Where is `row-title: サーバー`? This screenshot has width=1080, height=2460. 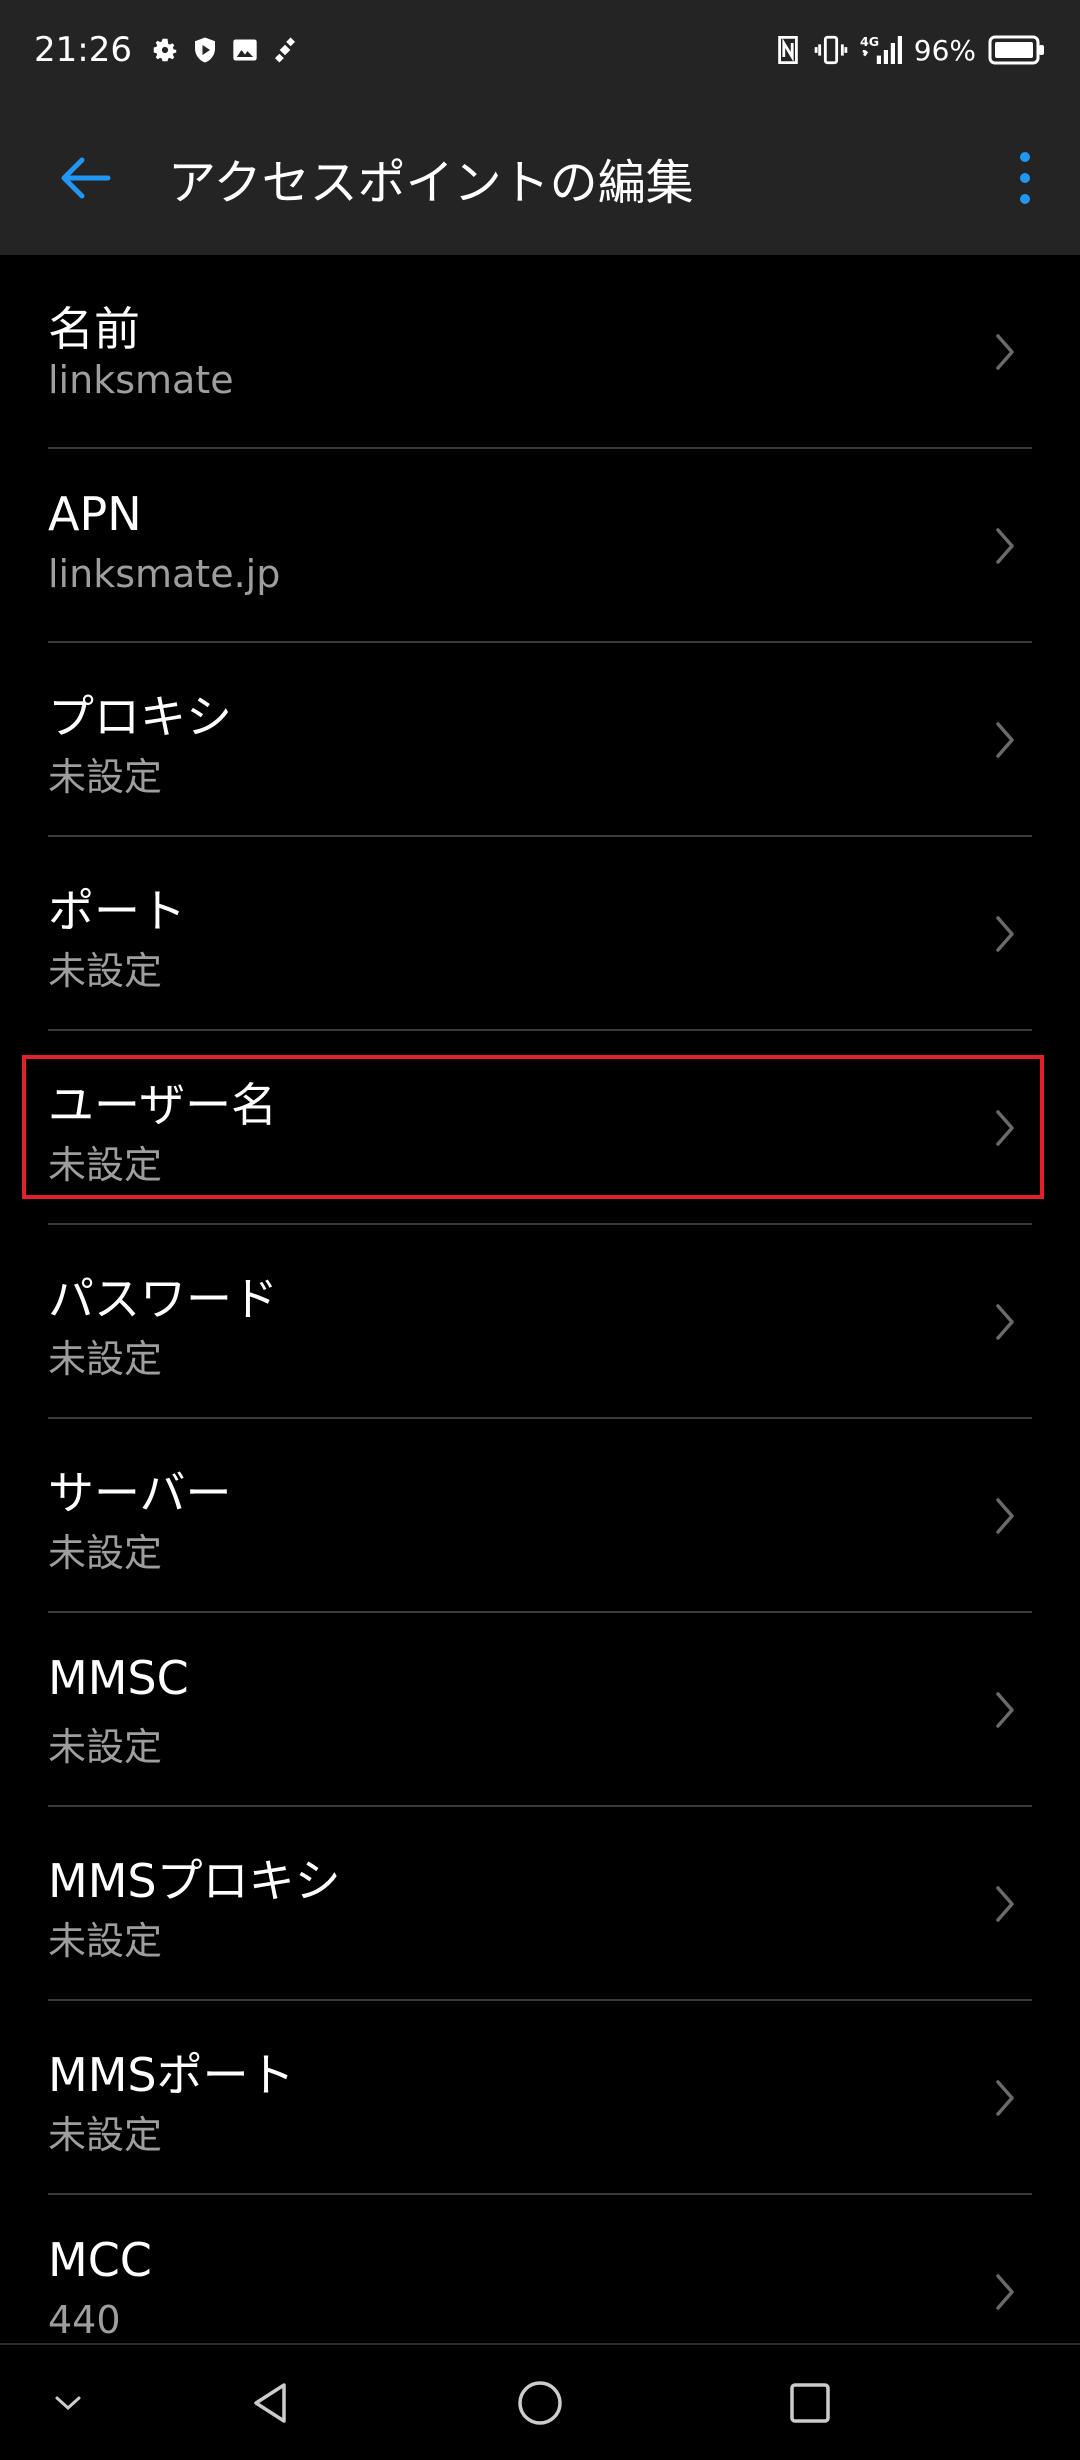
row-title: サーバー is located at coordinates (140, 1493).